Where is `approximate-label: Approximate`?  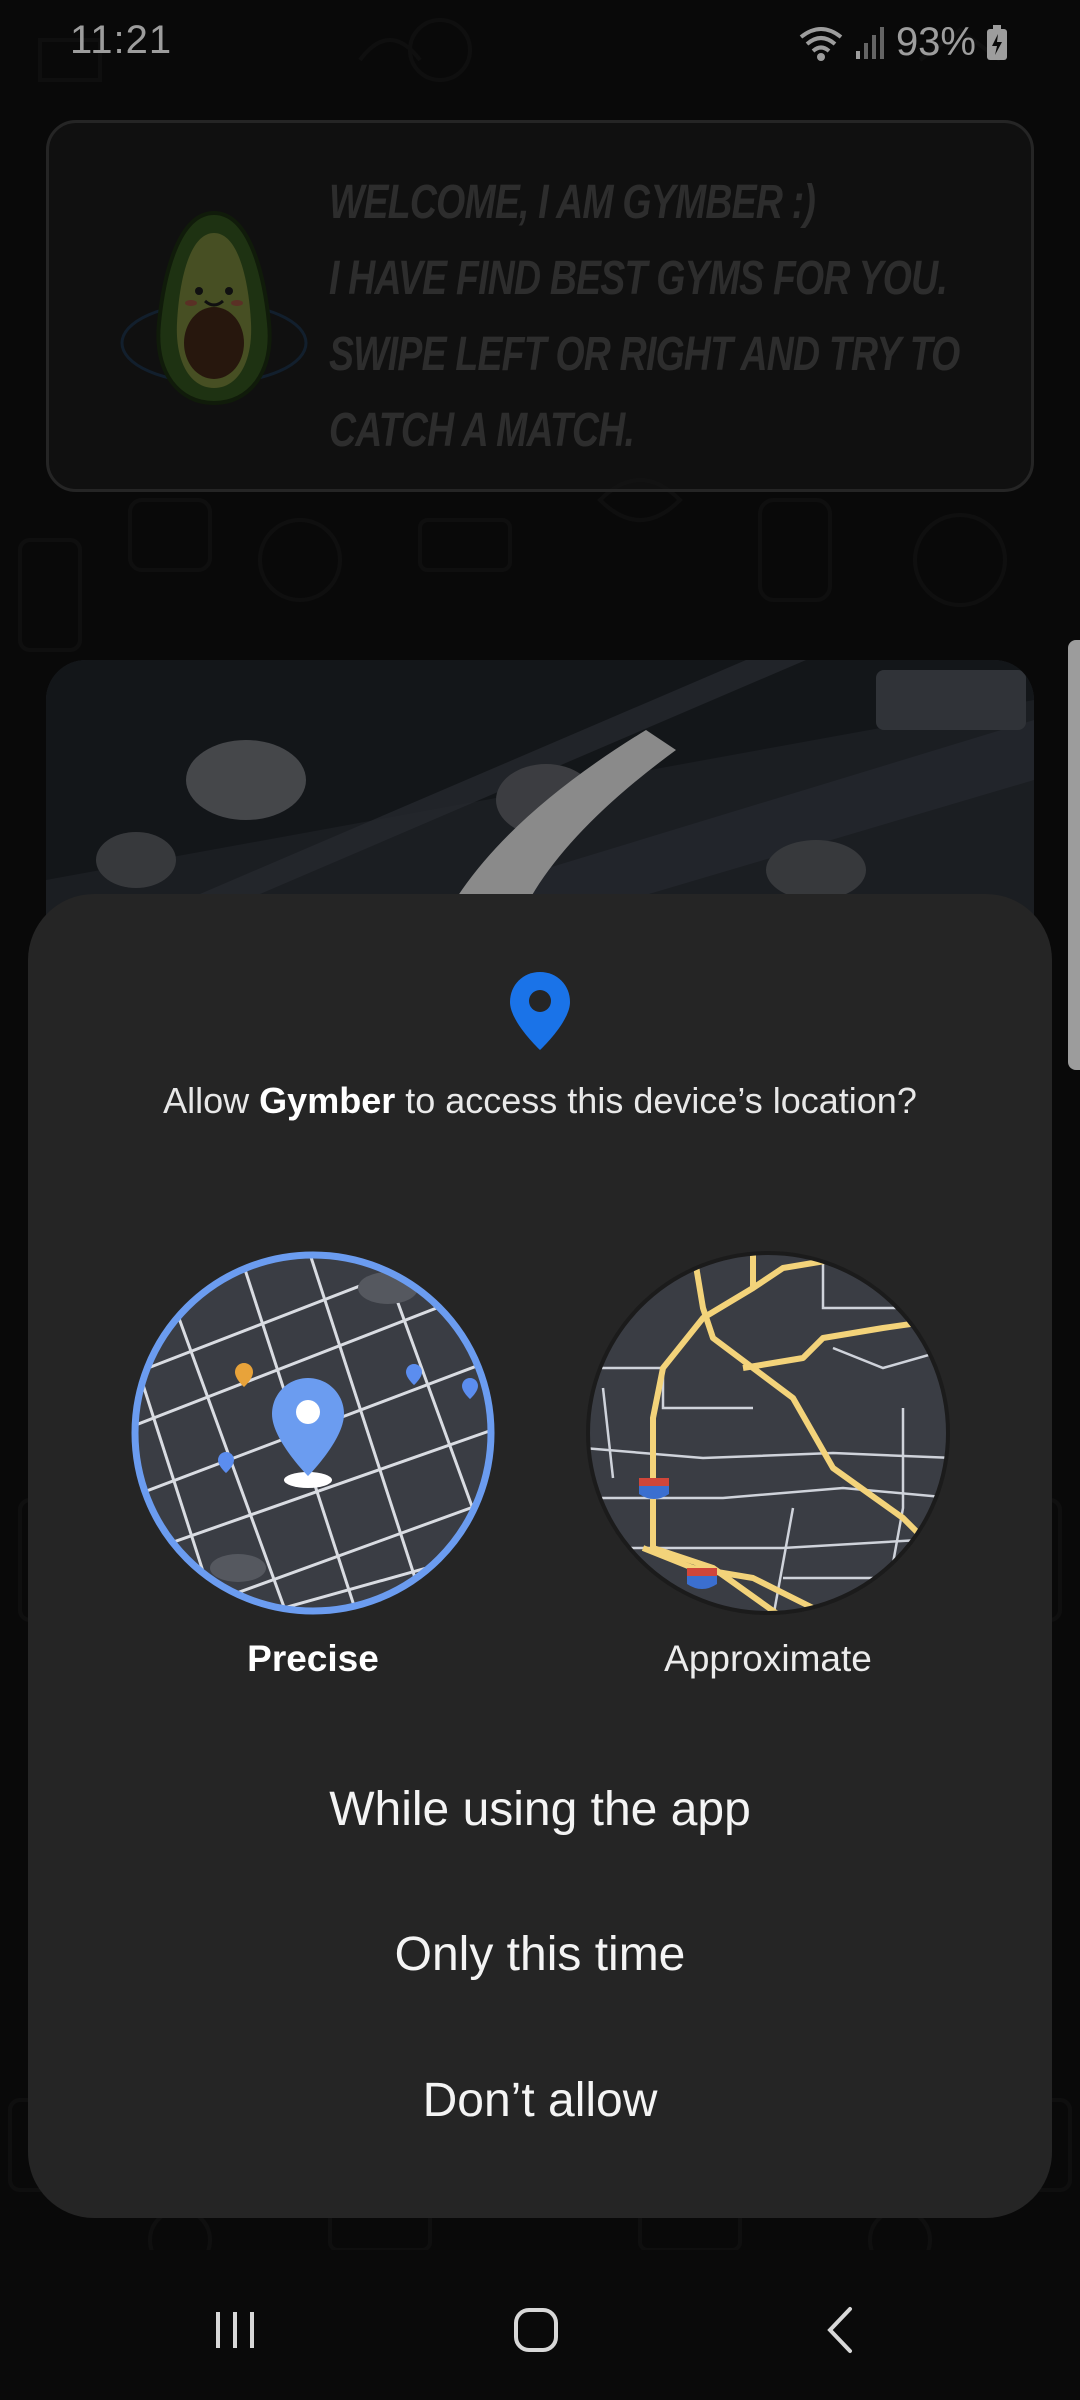
approximate-label: Approximate is located at coordinates (768, 1658).